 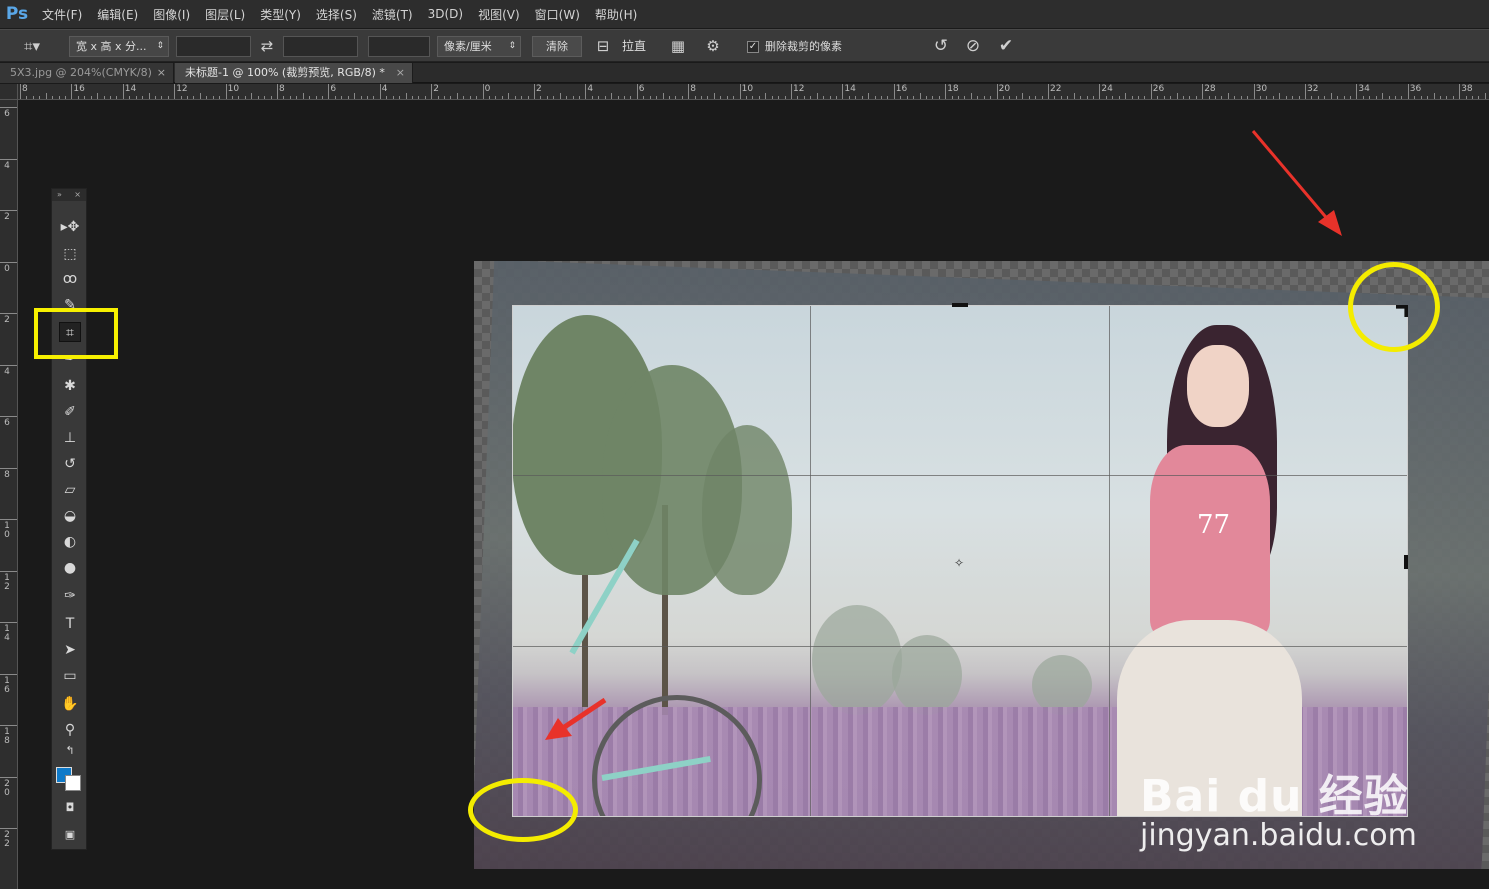 What do you see at coordinates (87, 73) in the screenshot?
I see `tab-5x3: 5X3.jpg @ 204%(CMYK/8) ×` at bounding box center [87, 73].